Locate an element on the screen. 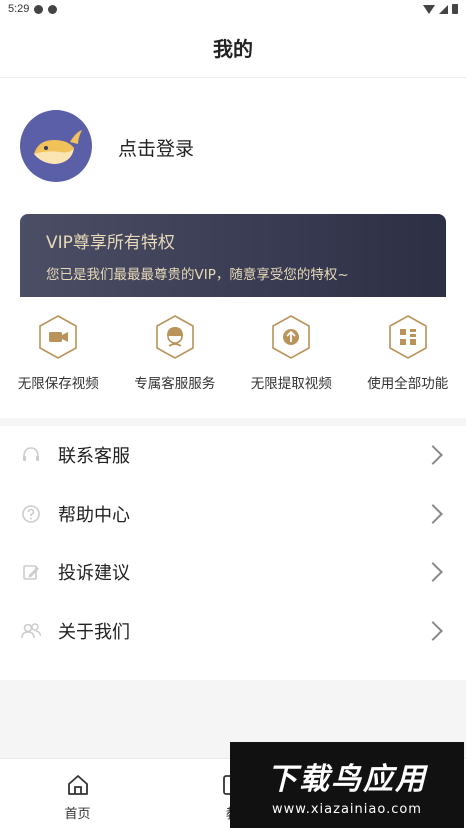  watermark-title: 下载鸟应用 is located at coordinates (347, 779).